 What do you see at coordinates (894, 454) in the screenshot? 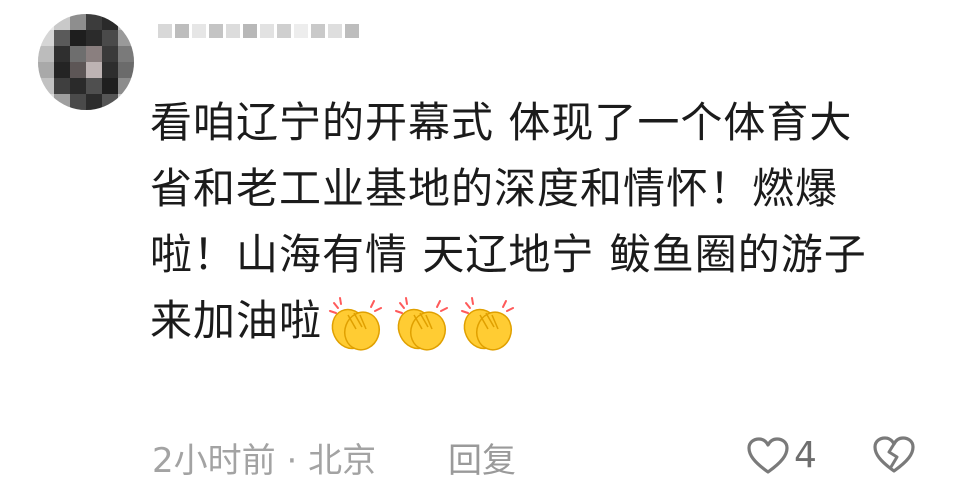
I see `broken-heart-icon` at bounding box center [894, 454].